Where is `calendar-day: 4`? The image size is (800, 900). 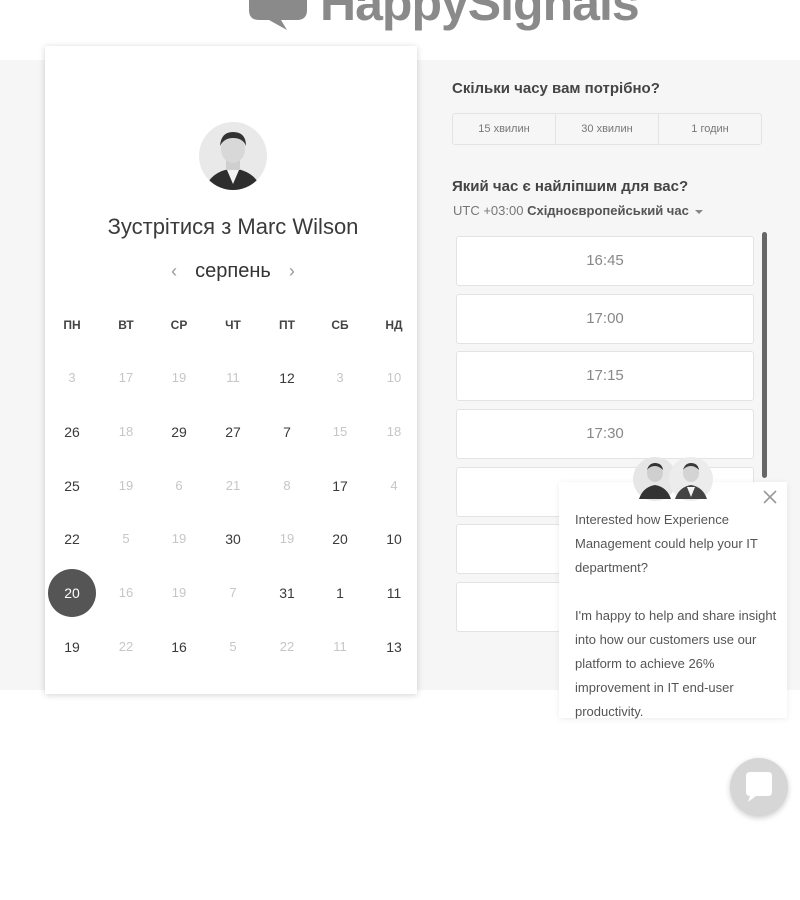
calendar-day: 4 is located at coordinates (394, 485).